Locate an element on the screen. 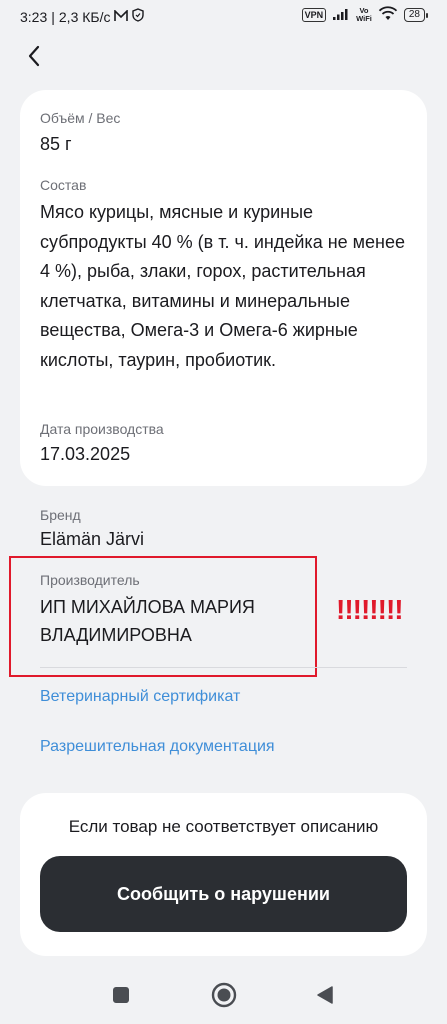 Image resolution: width=447 pixels, height=1024 pixels. vet-certificate-link: Ветеринарный сертификат is located at coordinates (140, 697).